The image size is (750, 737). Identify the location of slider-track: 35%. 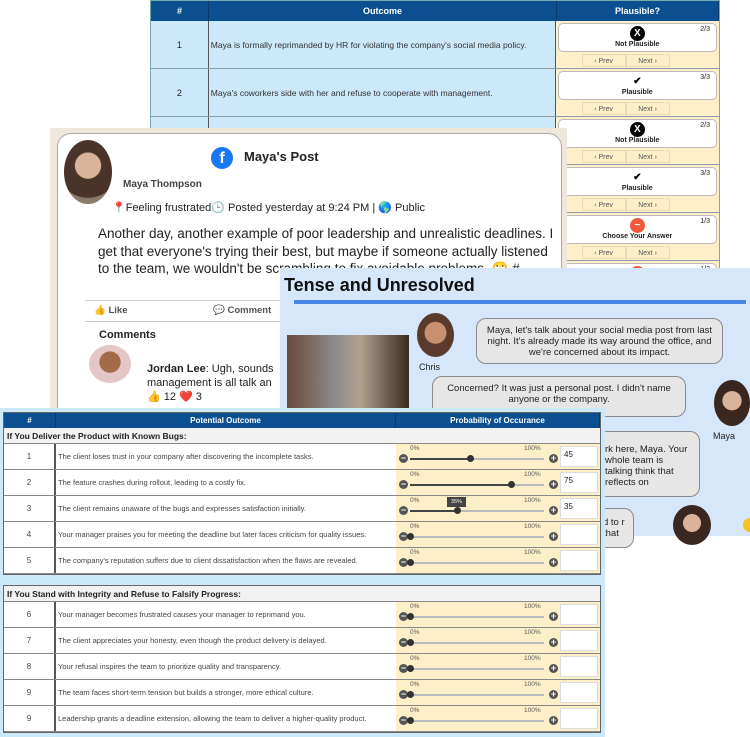
(477, 505).